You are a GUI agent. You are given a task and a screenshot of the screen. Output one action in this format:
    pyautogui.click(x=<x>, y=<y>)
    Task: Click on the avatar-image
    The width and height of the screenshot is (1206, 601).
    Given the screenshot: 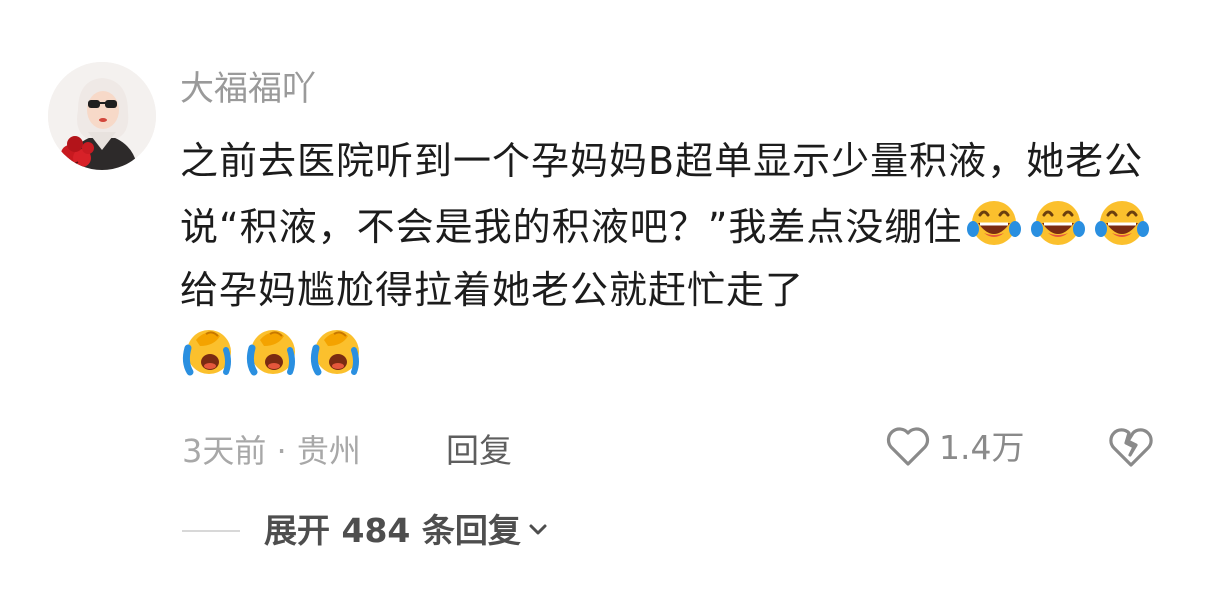 What is the action you would take?
    pyautogui.click(x=102, y=116)
    